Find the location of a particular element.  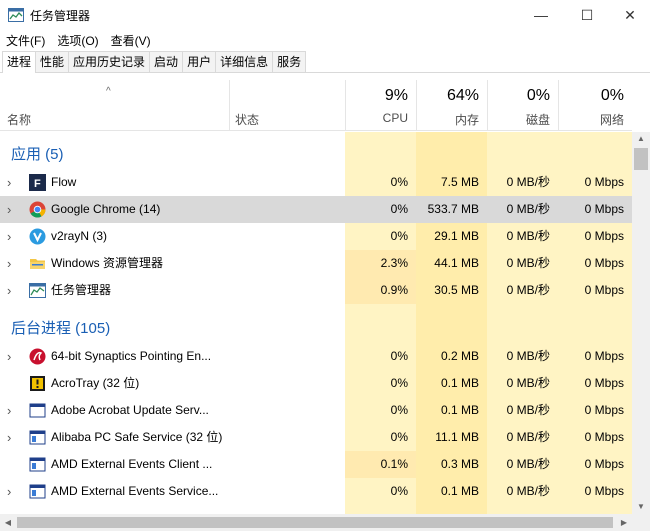

column-header: ^ 名称 状态 9% CPU 64% 内存 0% 磁盘 0% 网络 is located at coordinates (316, 105).